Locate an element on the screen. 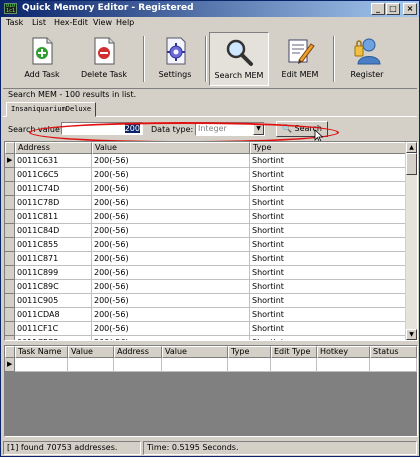  menu-task: Task is located at coordinates (14, 22).